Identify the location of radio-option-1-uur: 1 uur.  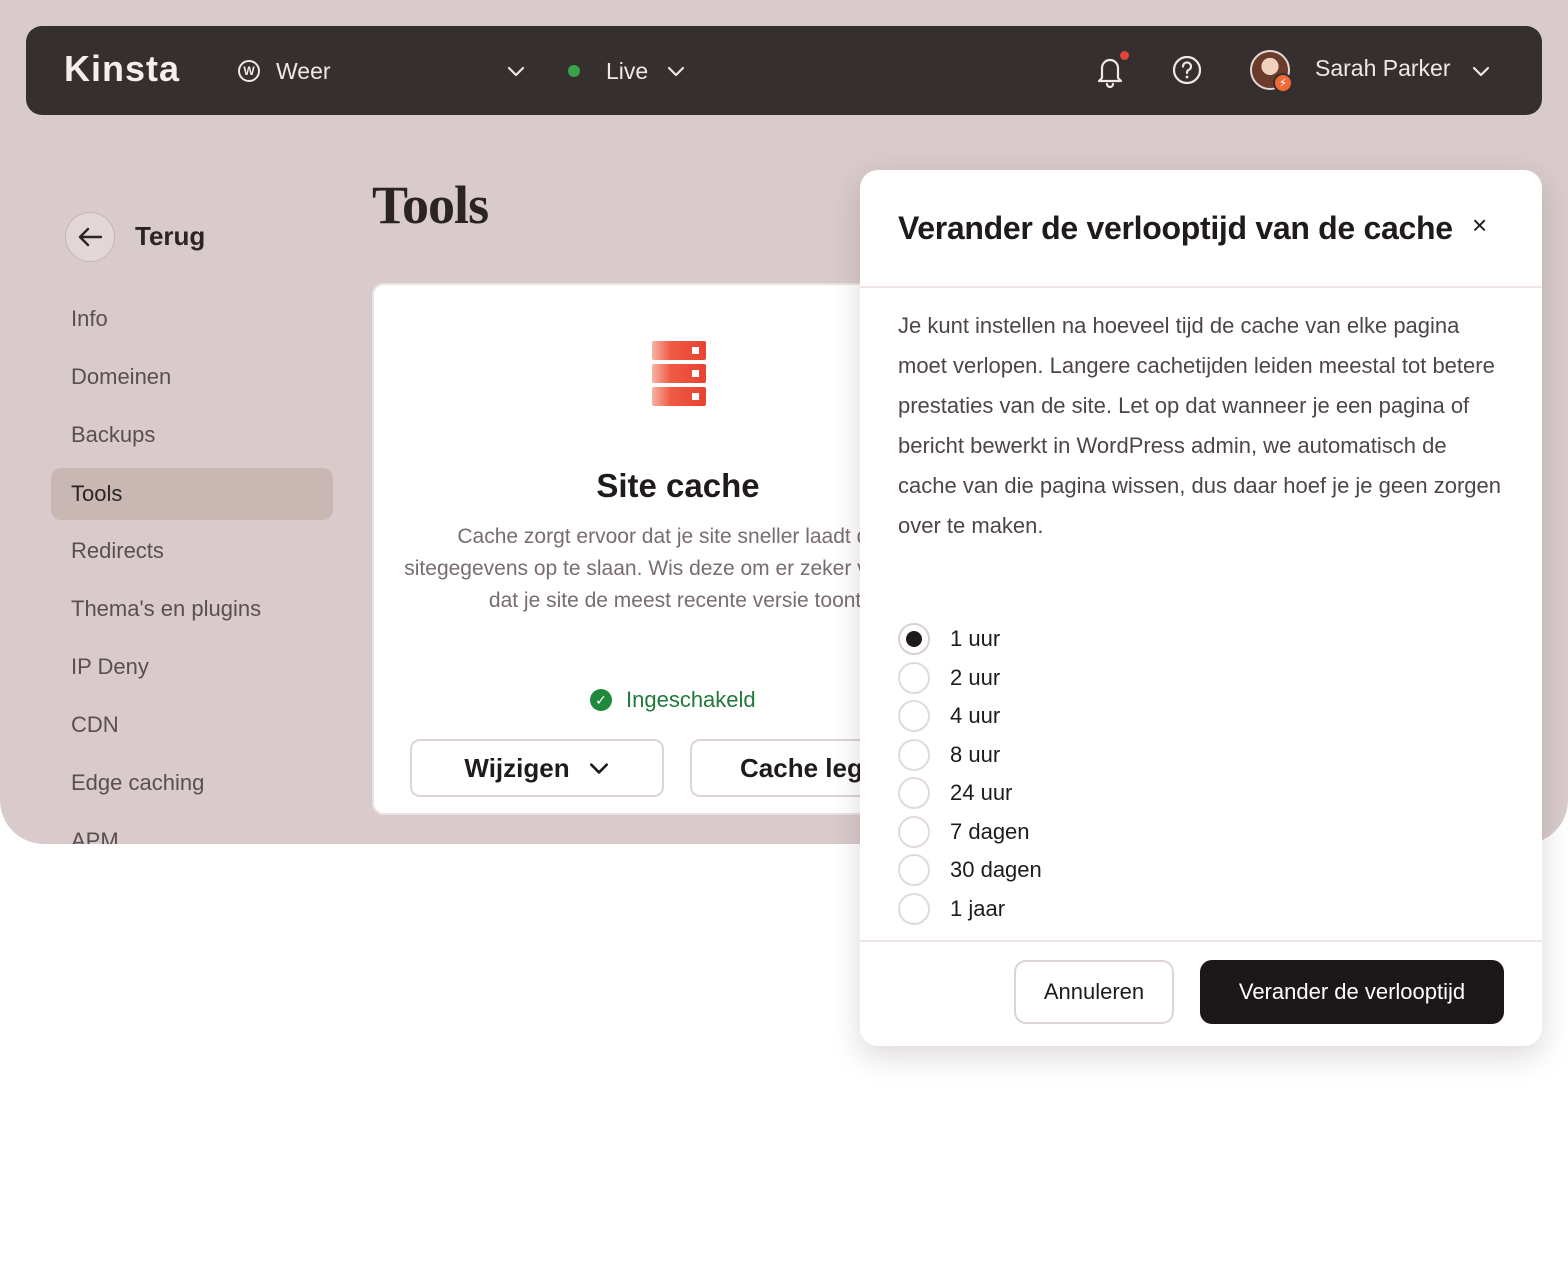
(949, 639).